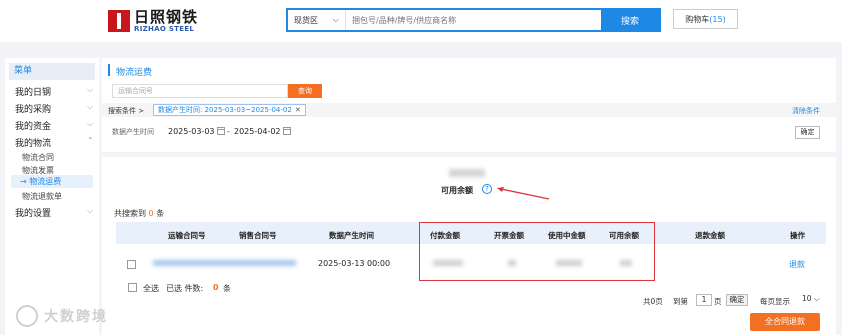  What do you see at coordinates (354, 263) in the screenshot?
I see `created-time-cell: 2025-03-13 00:00` at bounding box center [354, 263].